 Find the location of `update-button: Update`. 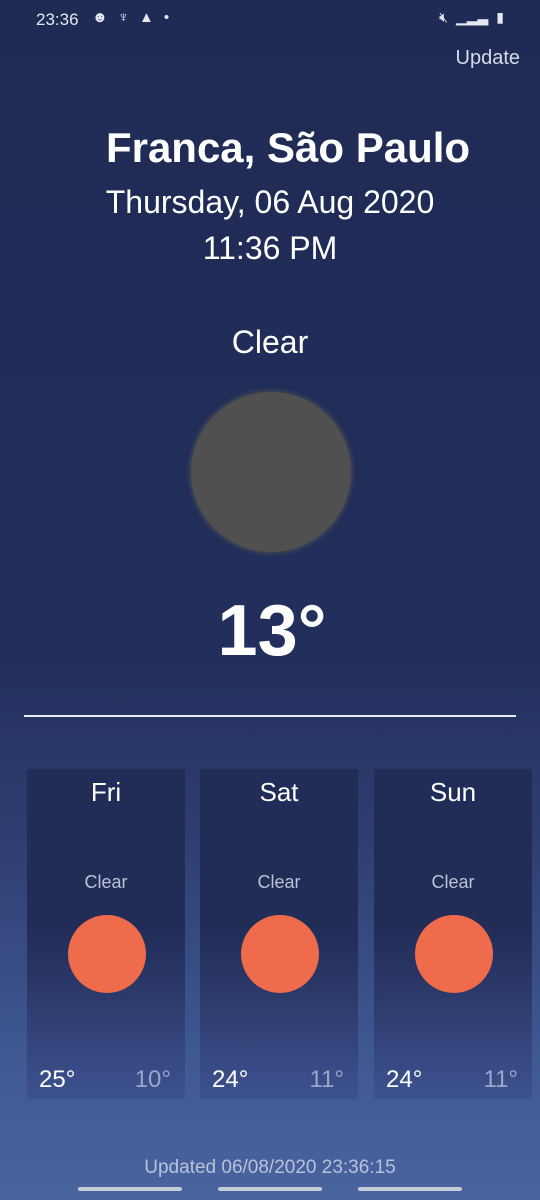

update-button: Update is located at coordinates (488, 58).